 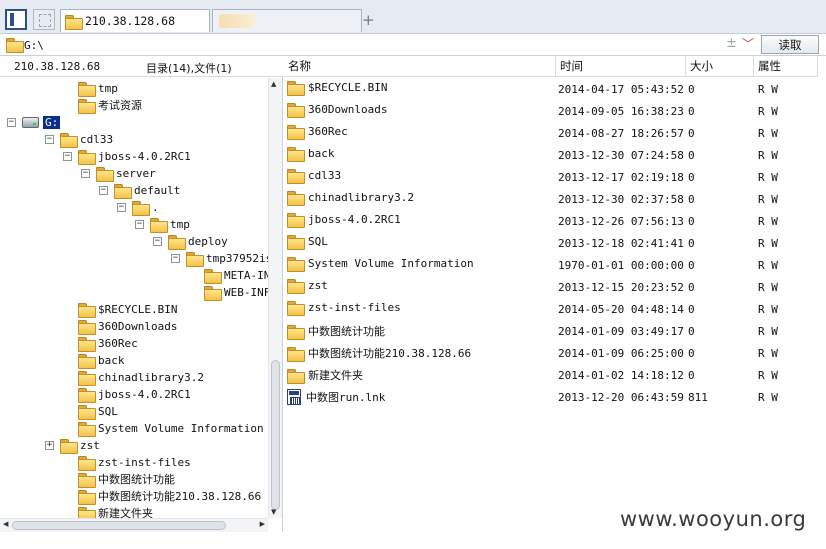 I want to click on tree-node: G:, so click(x=41, y=122).